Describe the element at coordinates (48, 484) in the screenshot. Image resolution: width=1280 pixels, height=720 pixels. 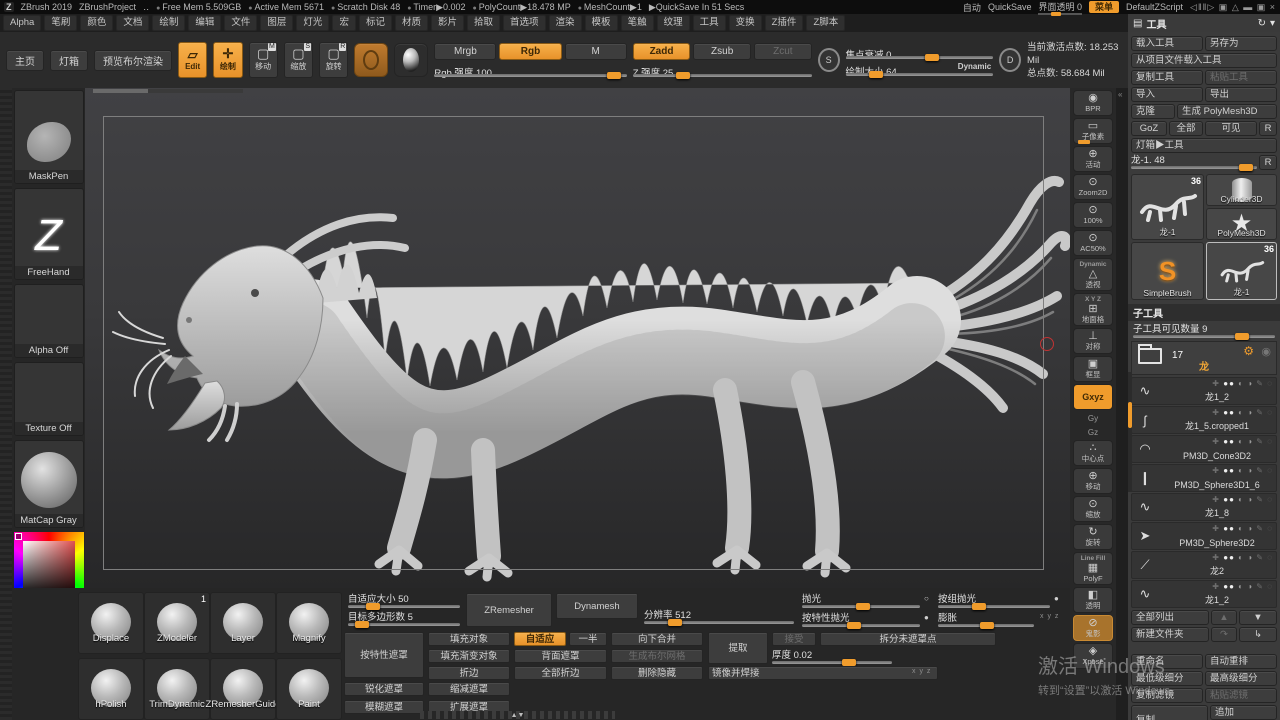
I see `current-material-thumb: MatCap Gray` at that location.